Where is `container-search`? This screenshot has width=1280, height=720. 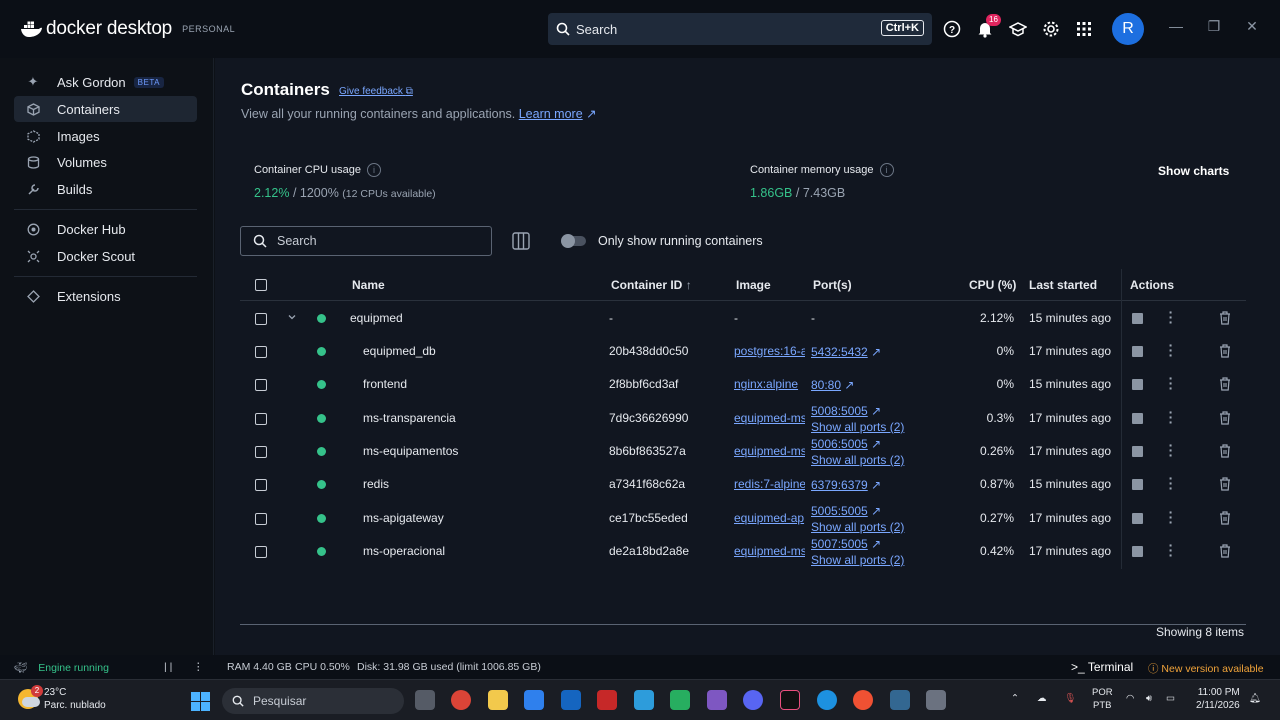
container-search is located at coordinates (366, 241).